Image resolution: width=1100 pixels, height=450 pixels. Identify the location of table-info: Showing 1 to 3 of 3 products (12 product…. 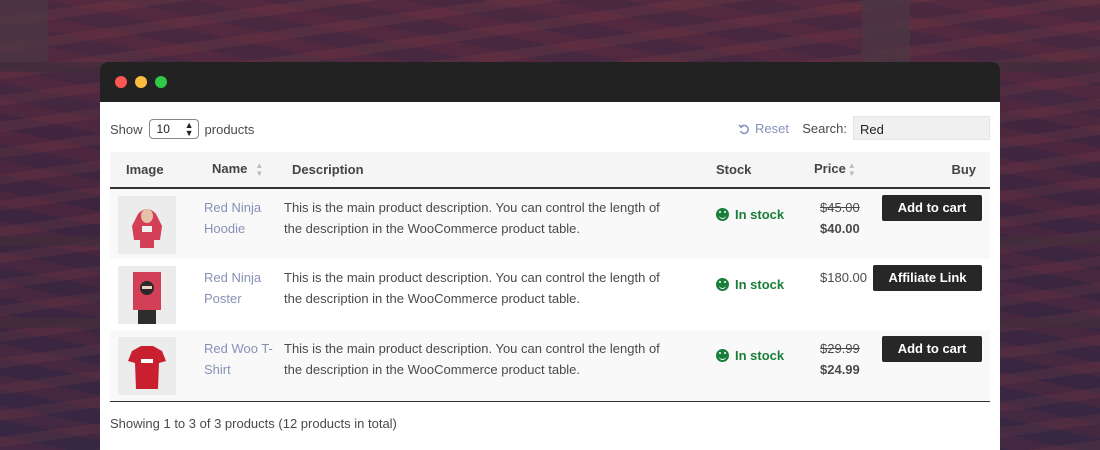
(253, 423).